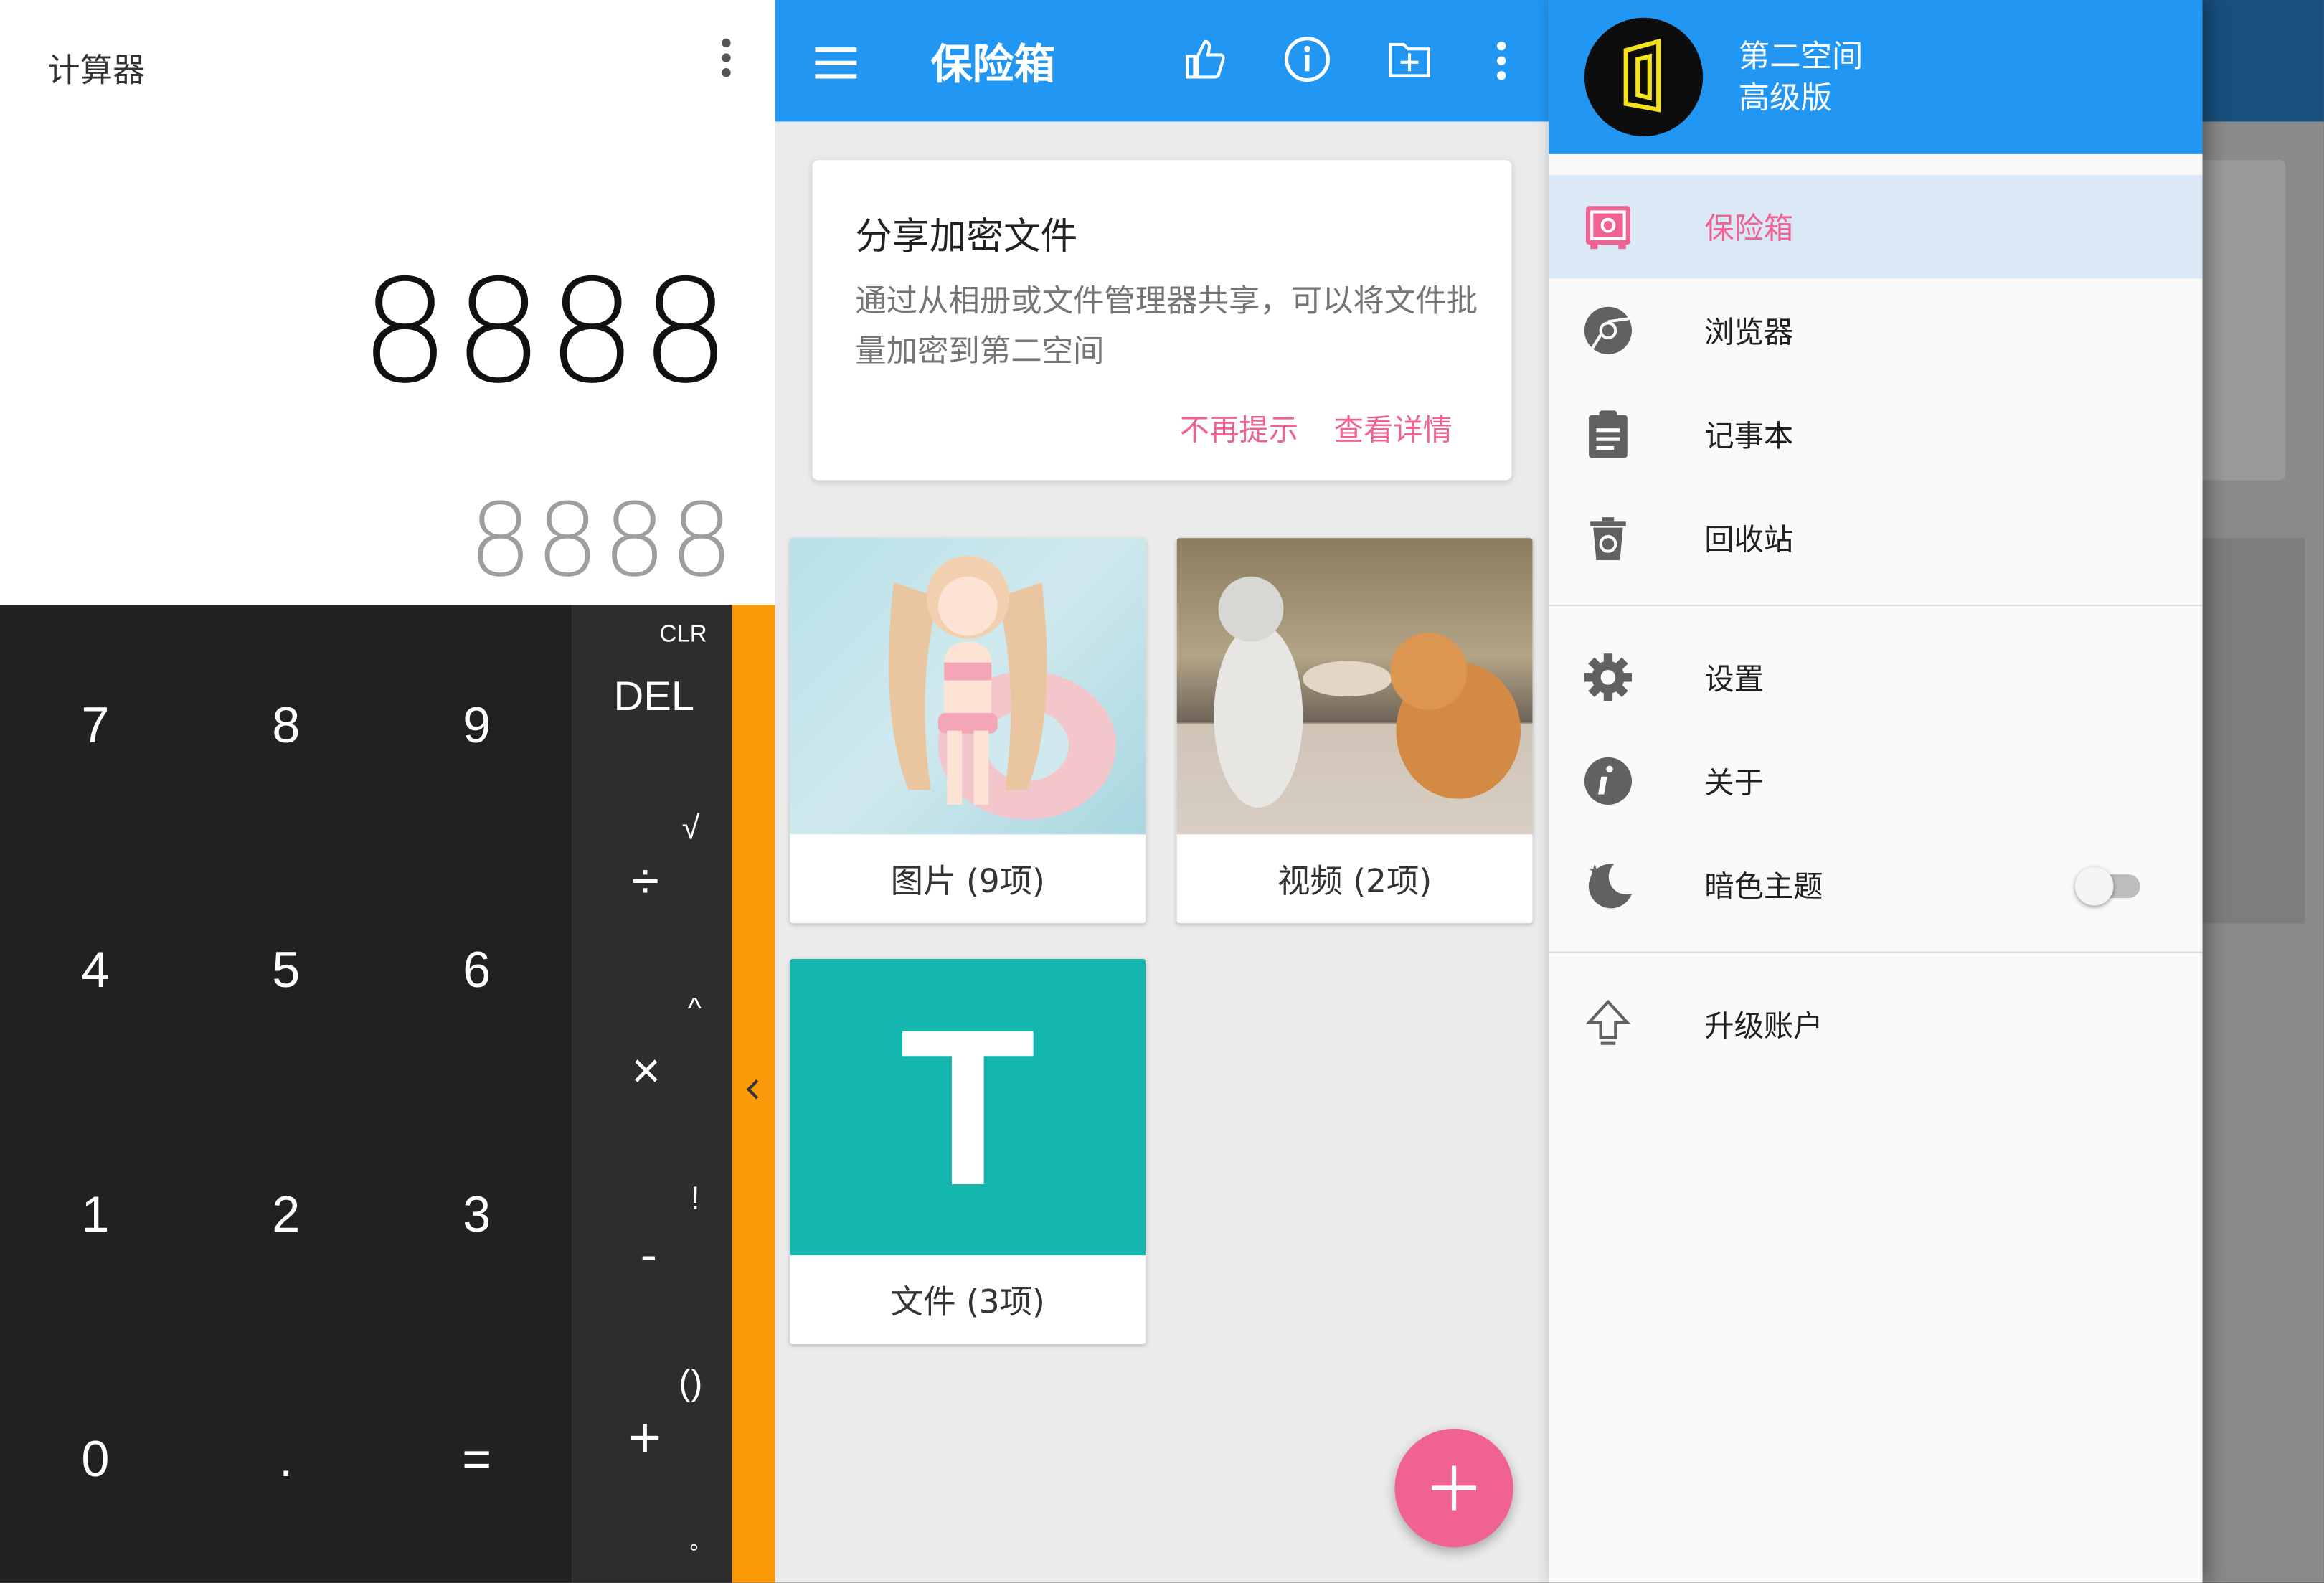 The height and width of the screenshot is (1583, 2324). I want to click on videos-thumbnail, so click(1354, 686).